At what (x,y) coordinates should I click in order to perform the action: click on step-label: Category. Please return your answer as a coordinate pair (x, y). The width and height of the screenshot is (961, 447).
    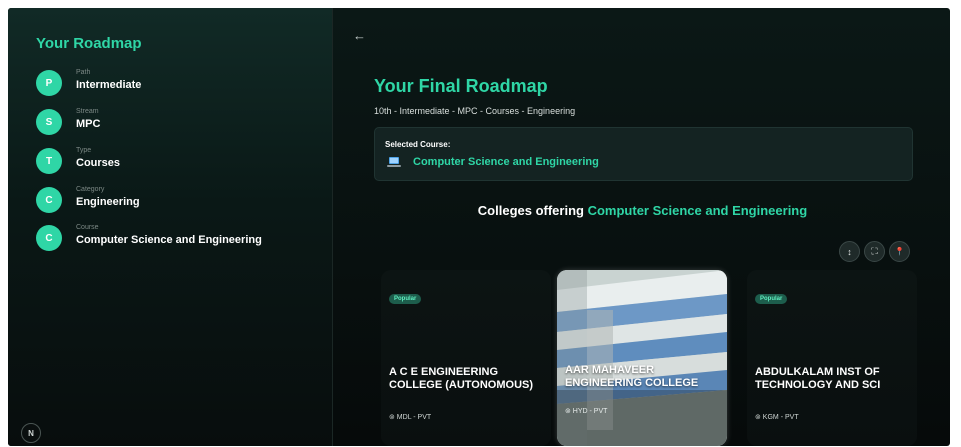
    Looking at the image, I should click on (90, 189).